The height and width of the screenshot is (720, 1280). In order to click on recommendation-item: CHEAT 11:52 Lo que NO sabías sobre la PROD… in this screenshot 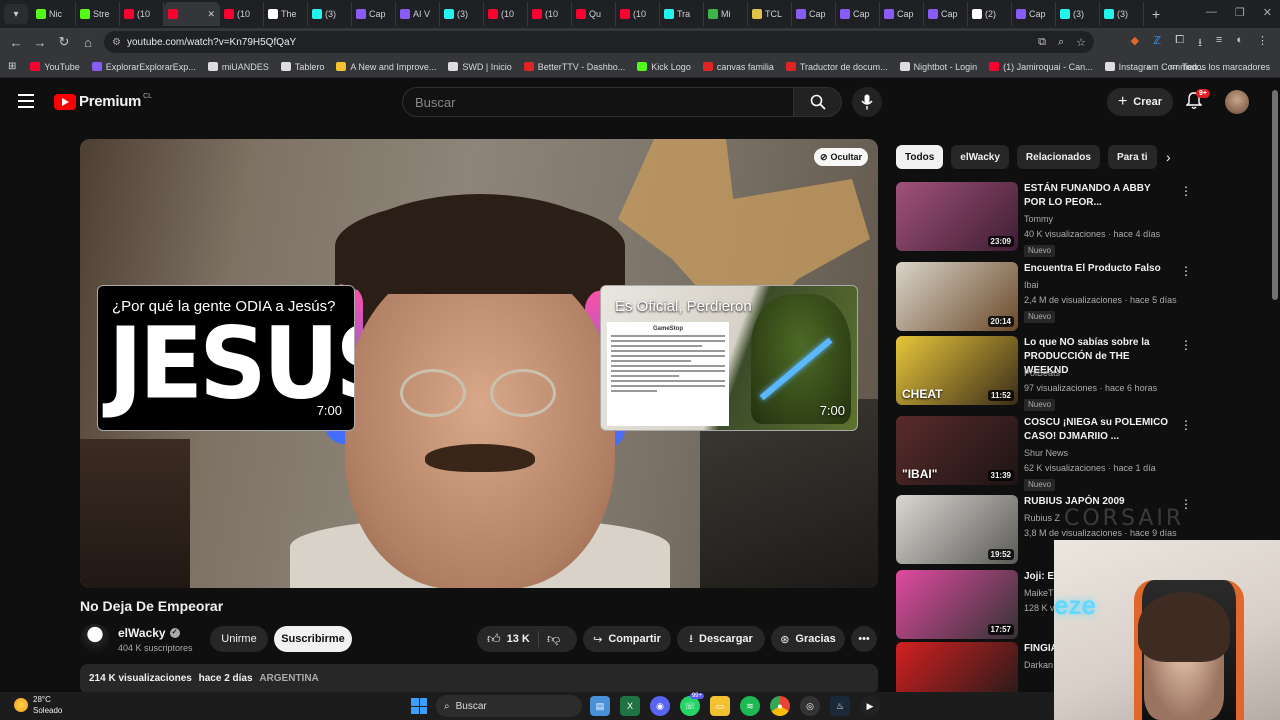, I will do `click(1046, 373)`.